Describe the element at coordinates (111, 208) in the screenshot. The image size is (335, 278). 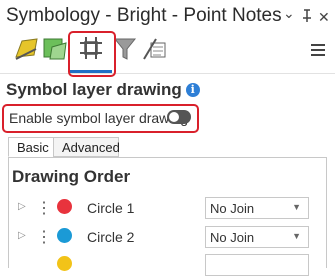
I see `symbol-layer-name: Circle 1` at that location.